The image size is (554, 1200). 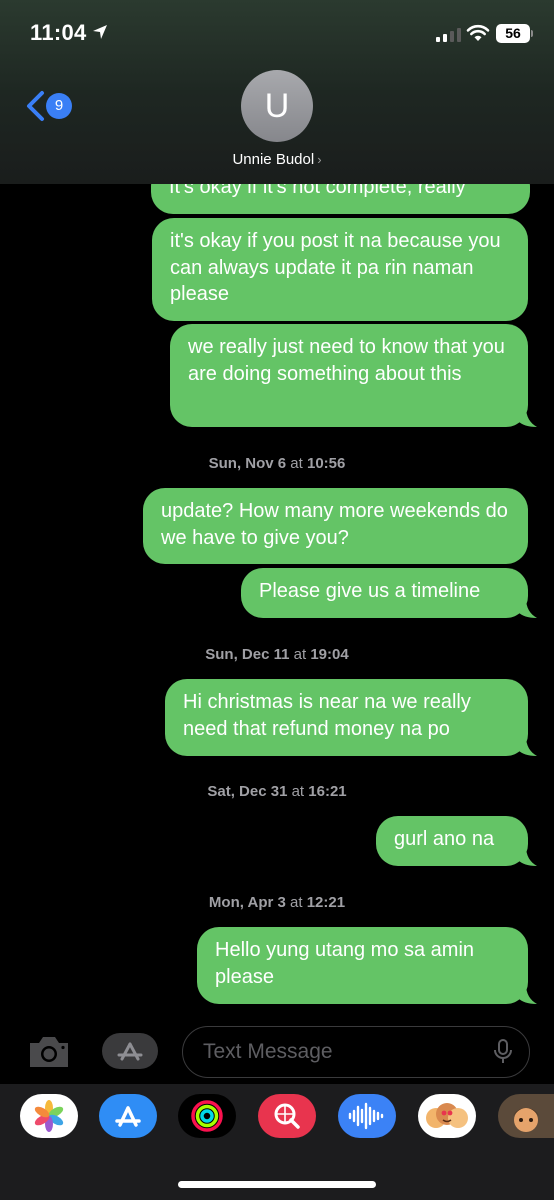 What do you see at coordinates (327, 791) in the screenshot?
I see `timestamp-time: 16:21` at bounding box center [327, 791].